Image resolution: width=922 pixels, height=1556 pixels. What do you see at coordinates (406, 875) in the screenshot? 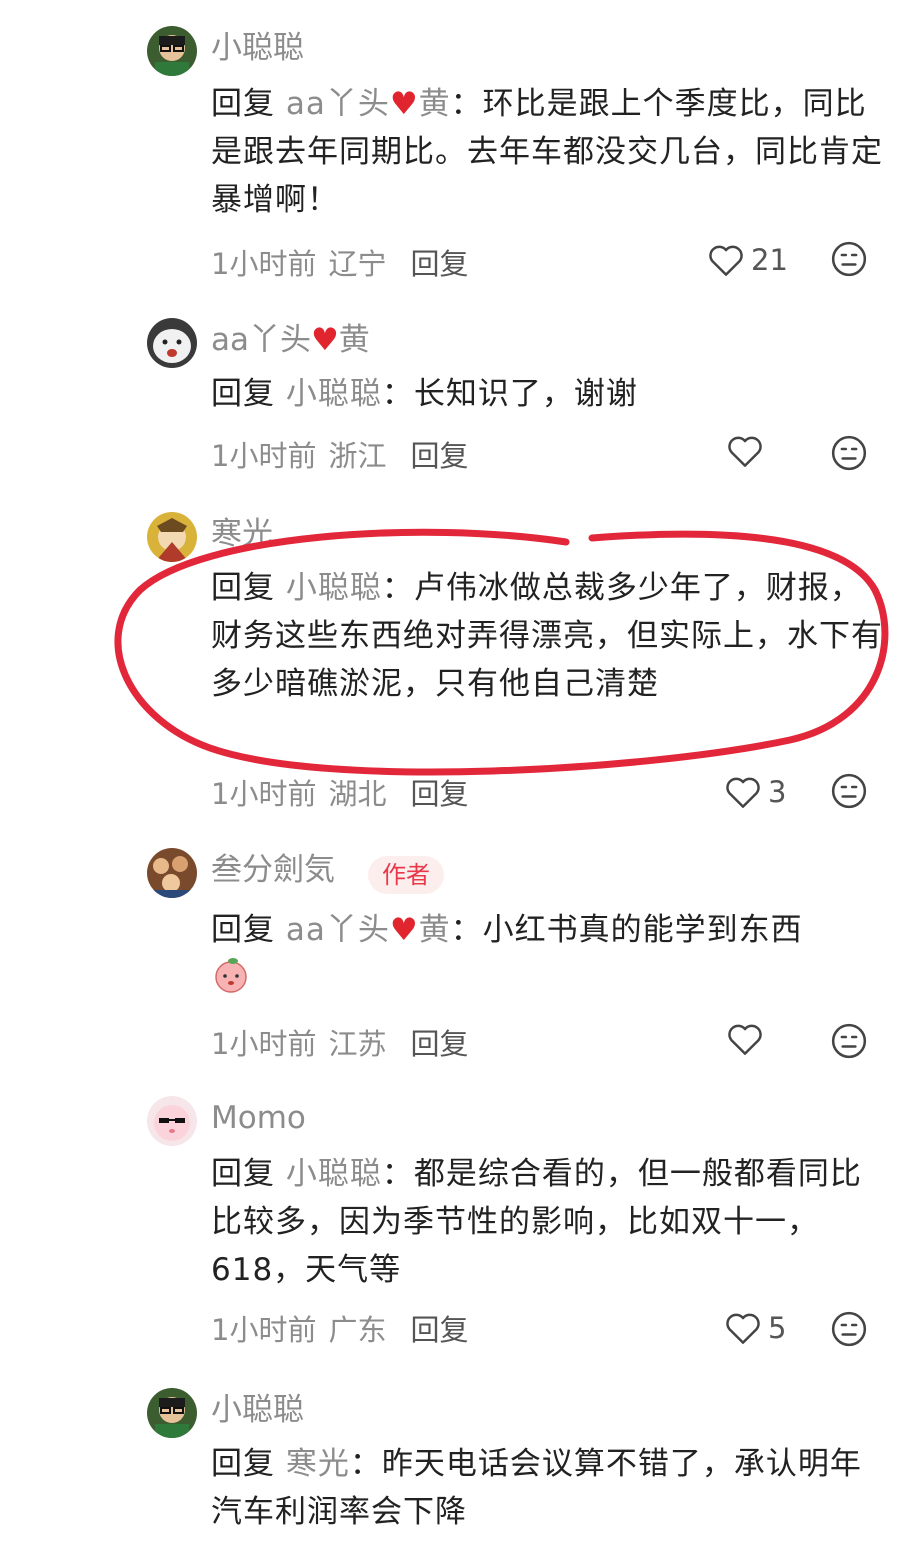
I see `author-badge: 作者` at bounding box center [406, 875].